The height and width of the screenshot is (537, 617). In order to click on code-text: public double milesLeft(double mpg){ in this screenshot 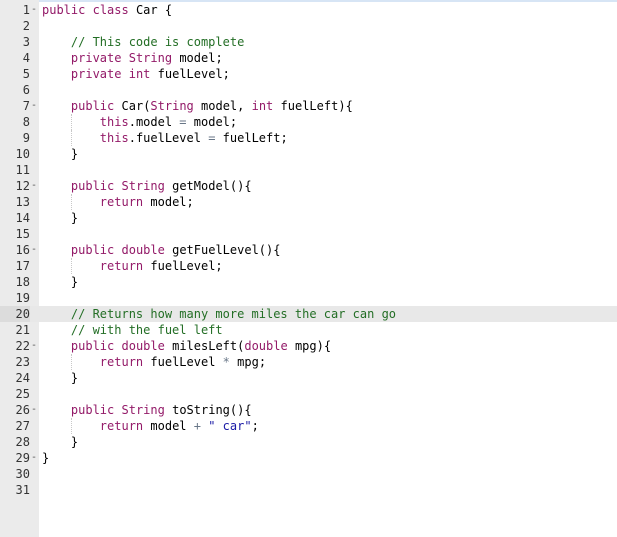, I will do `click(186, 346)`.